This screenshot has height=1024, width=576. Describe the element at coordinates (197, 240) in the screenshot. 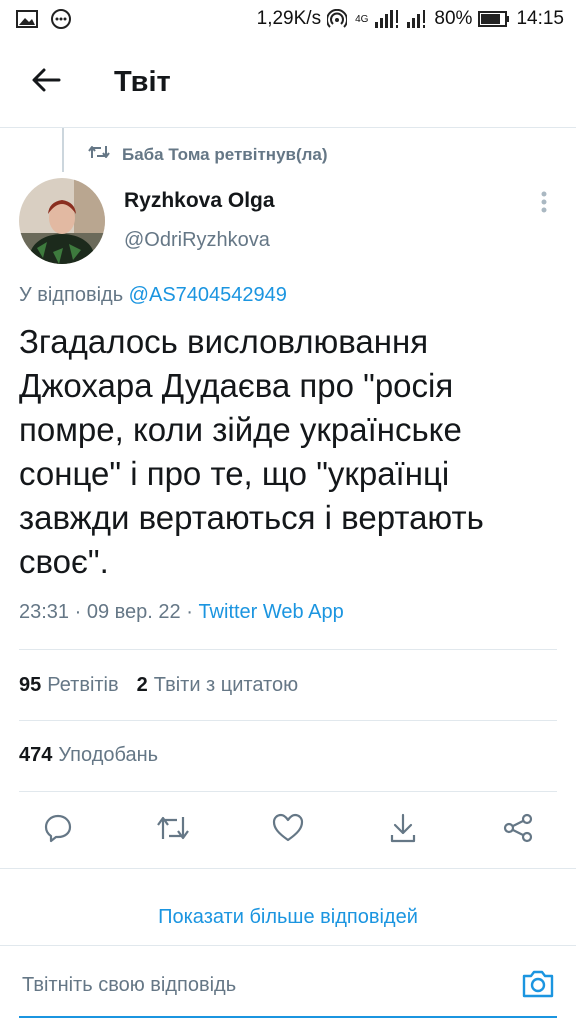

I see `author-handle: @OdriRyzhkova` at that location.